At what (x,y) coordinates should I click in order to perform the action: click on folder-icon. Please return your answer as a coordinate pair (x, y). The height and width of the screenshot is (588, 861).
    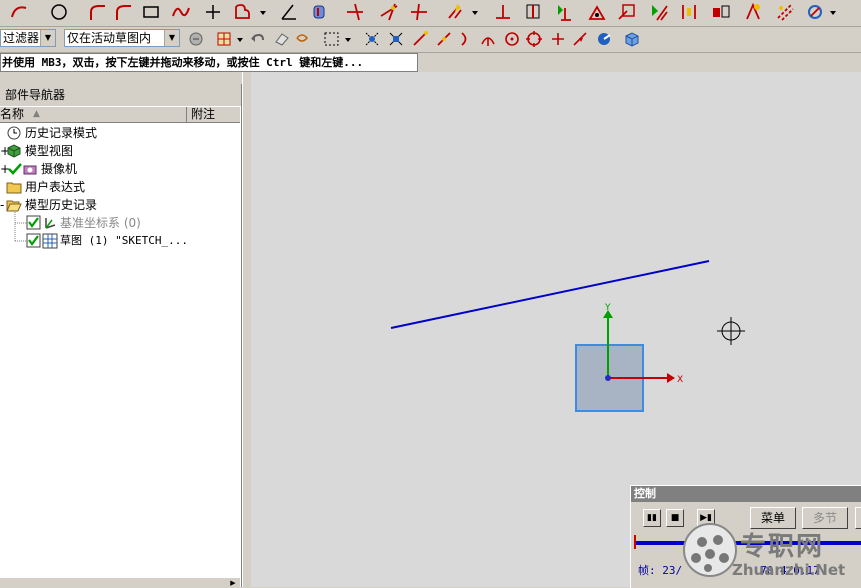
    Looking at the image, I should click on (14, 188).